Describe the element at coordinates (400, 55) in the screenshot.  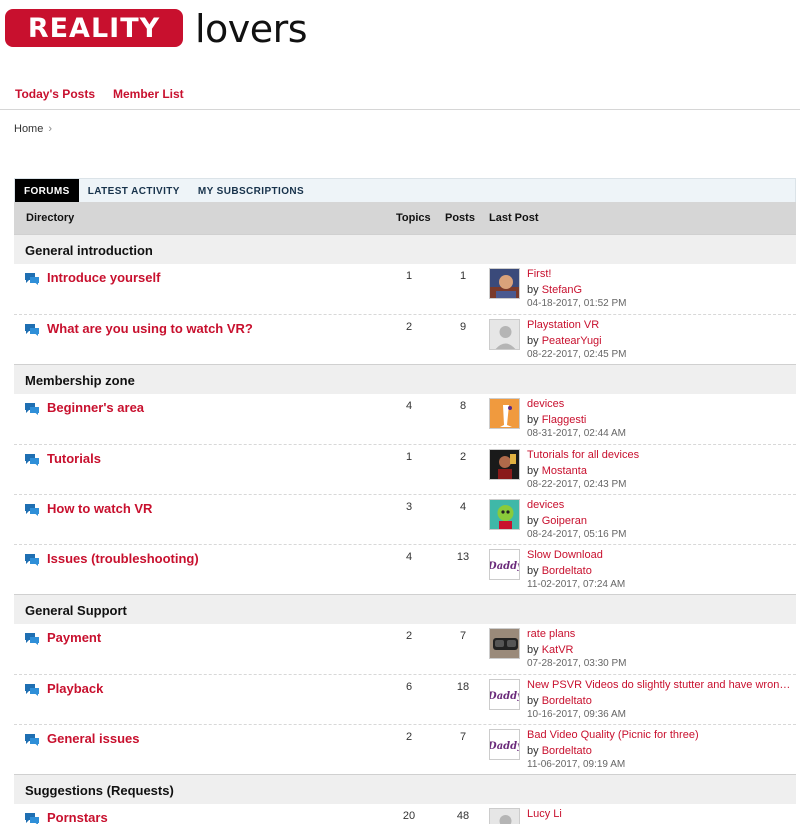
I see `site-header: REALITY lovers Today's Posts Member List` at that location.